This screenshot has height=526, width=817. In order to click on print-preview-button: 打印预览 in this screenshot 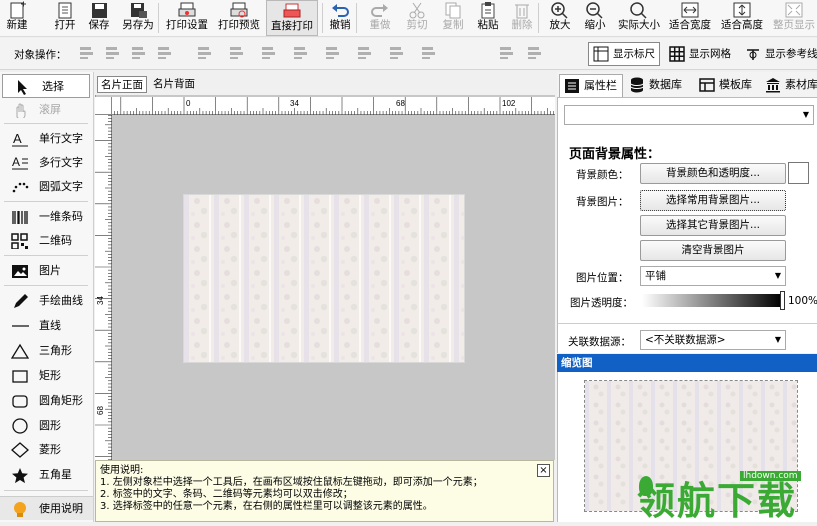, I will do `click(239, 18)`.